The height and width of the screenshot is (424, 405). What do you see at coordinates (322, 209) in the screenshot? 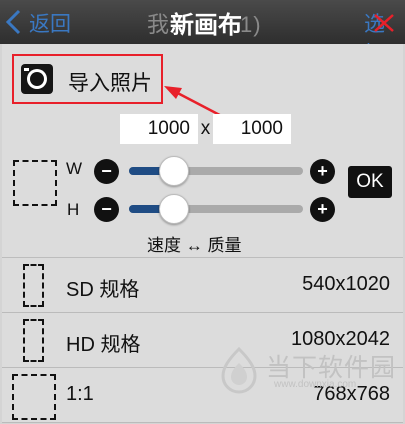
I see `height-increase-button: +` at bounding box center [322, 209].